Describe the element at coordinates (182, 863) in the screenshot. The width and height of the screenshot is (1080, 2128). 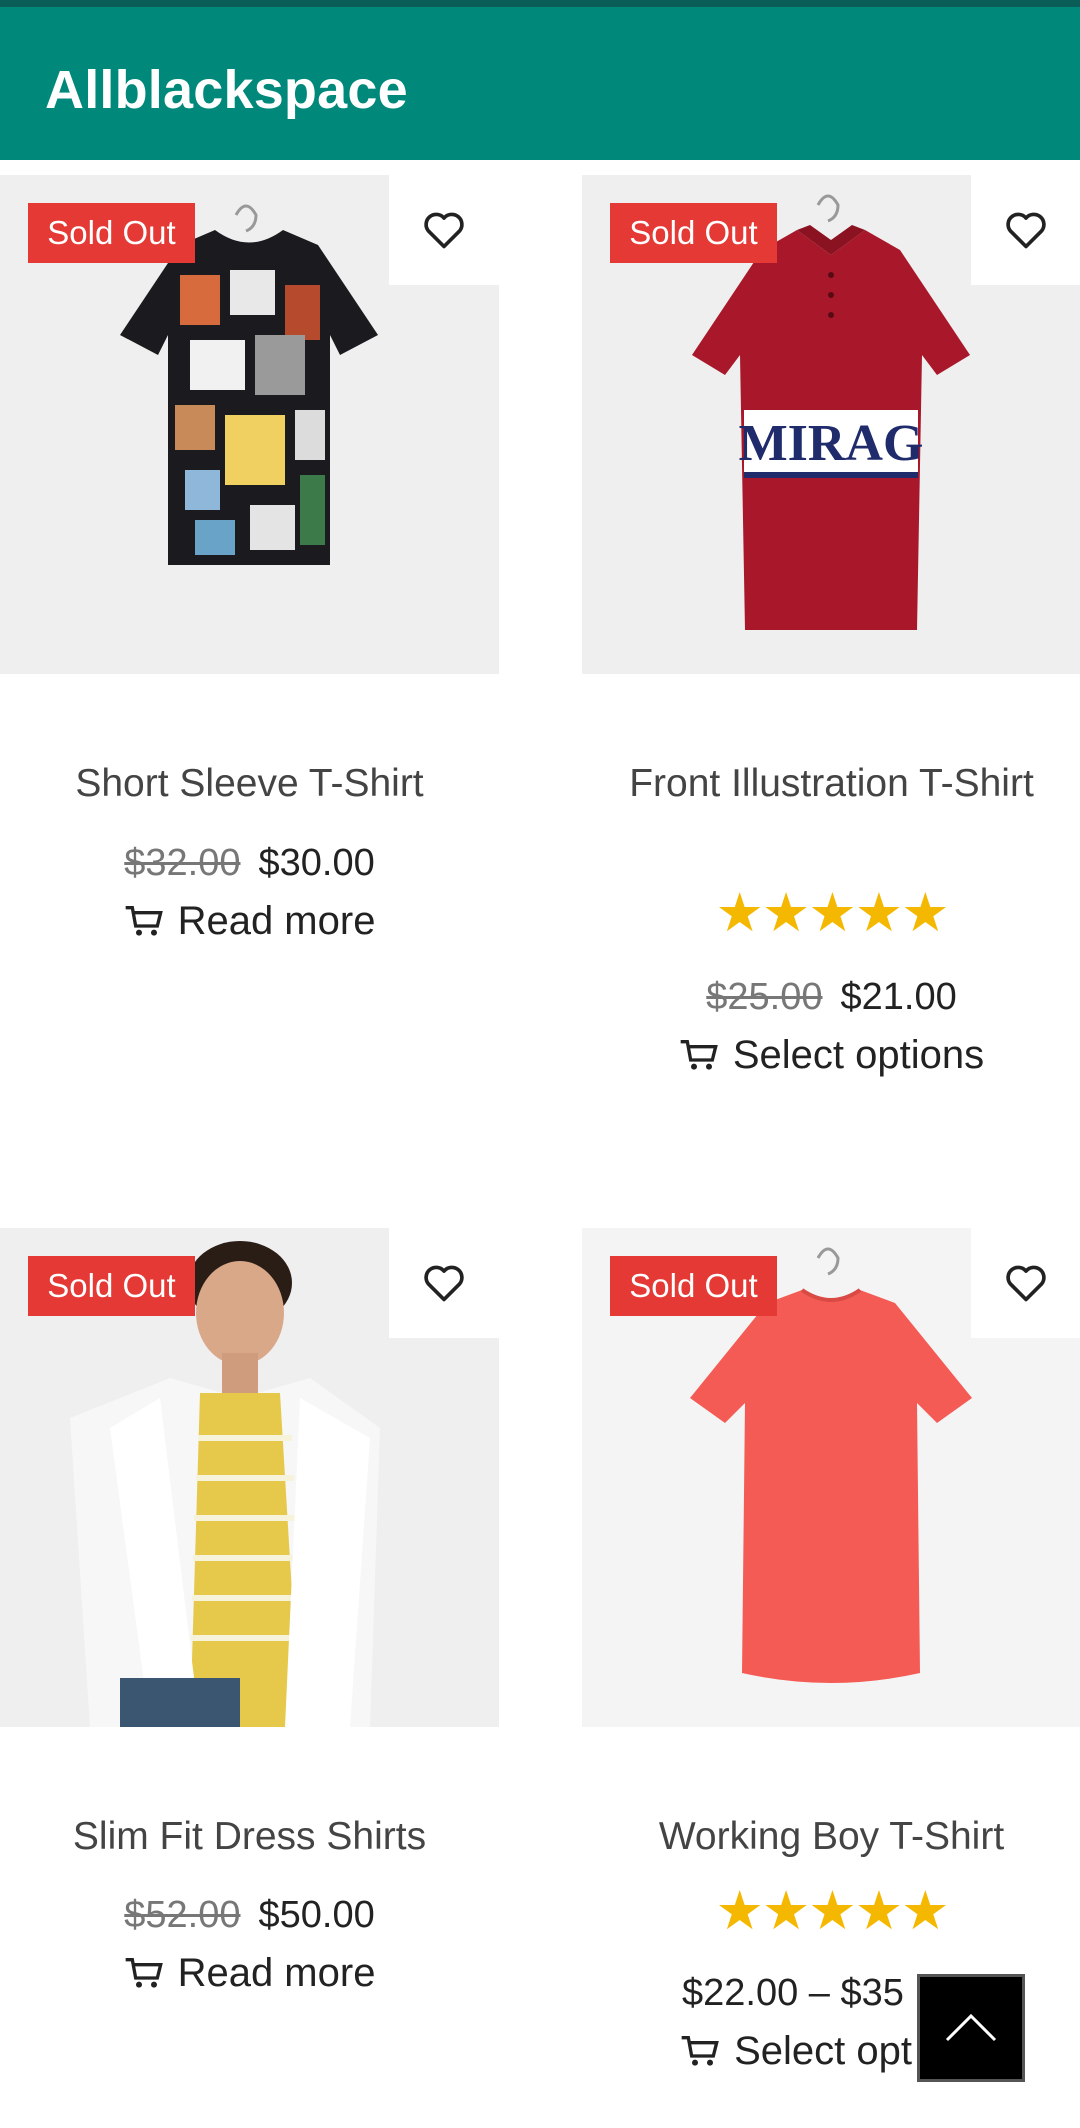
I see `old-price: $32.00` at that location.